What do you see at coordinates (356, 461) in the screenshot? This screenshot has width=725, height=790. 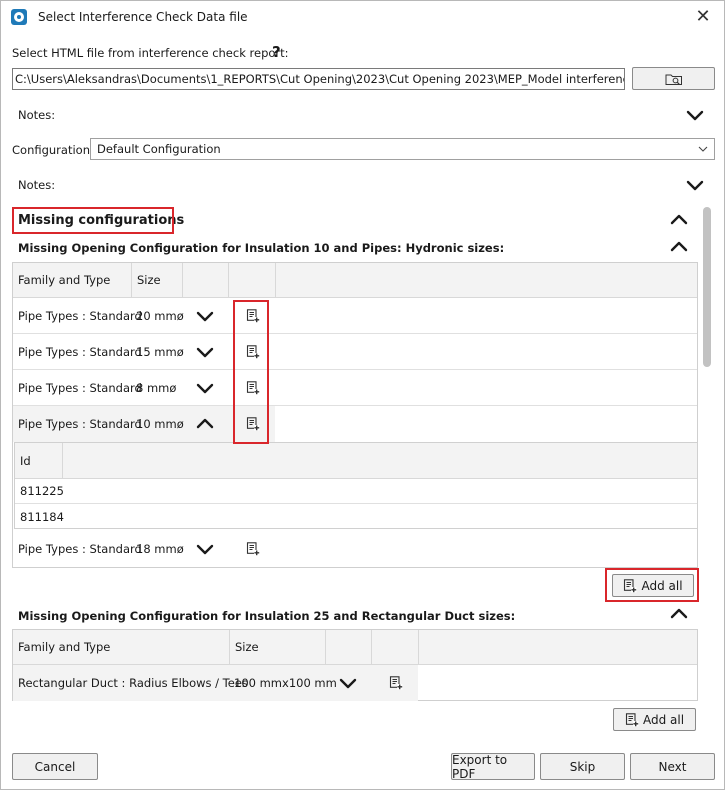 I see `detail-header-row: Id` at bounding box center [356, 461].